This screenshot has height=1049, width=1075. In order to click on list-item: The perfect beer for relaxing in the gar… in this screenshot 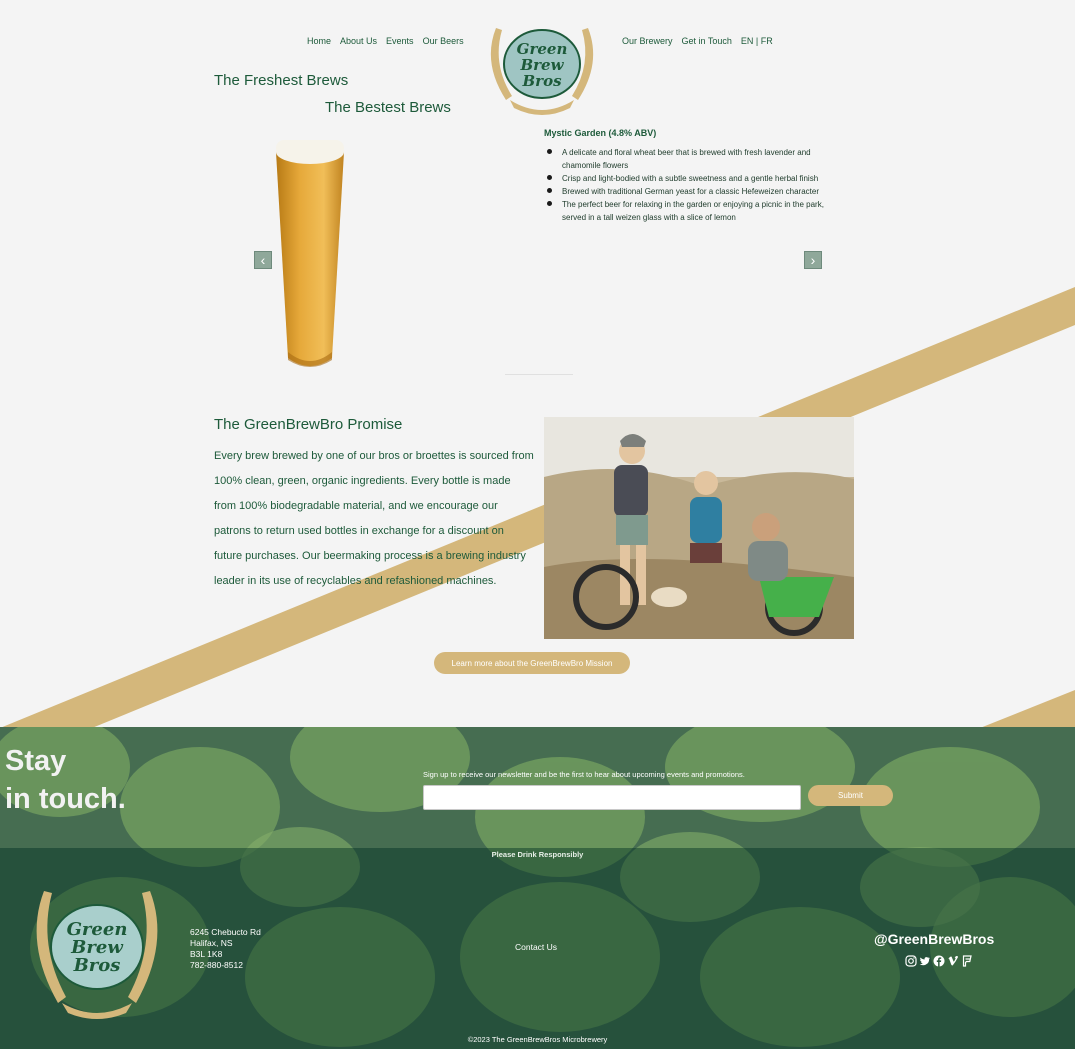, I will do `click(694, 211)`.